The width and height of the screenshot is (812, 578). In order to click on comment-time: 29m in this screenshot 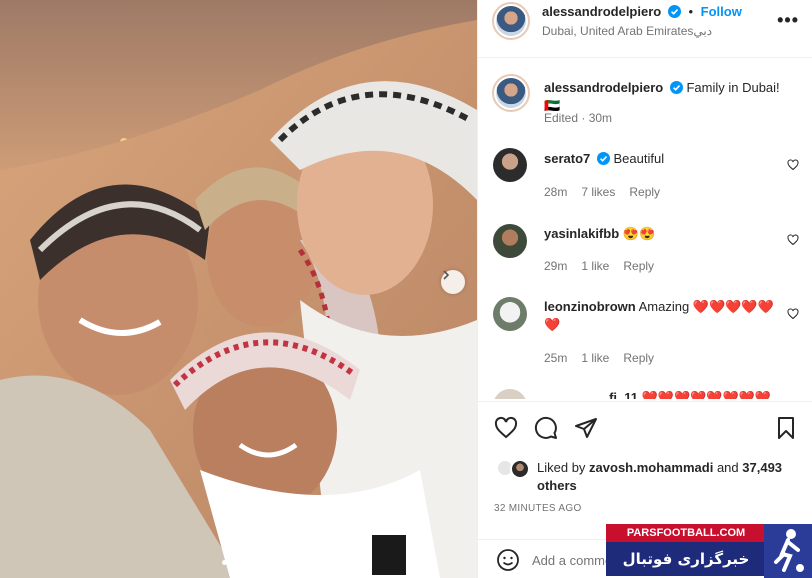, I will do `click(555, 266)`.